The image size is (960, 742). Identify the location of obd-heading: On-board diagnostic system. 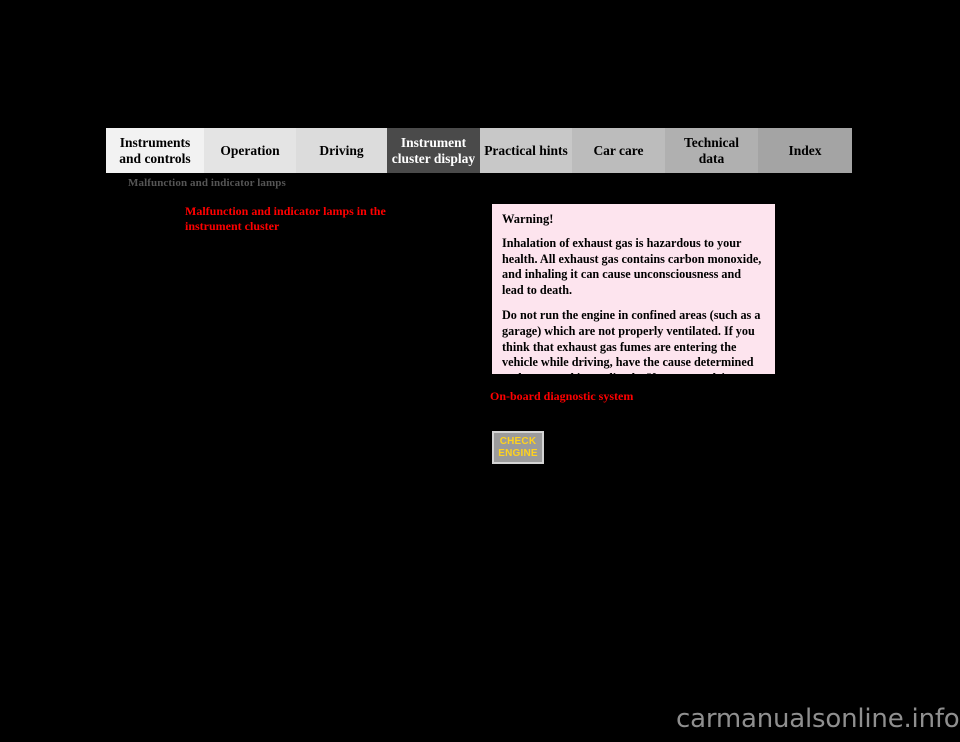
(562, 396).